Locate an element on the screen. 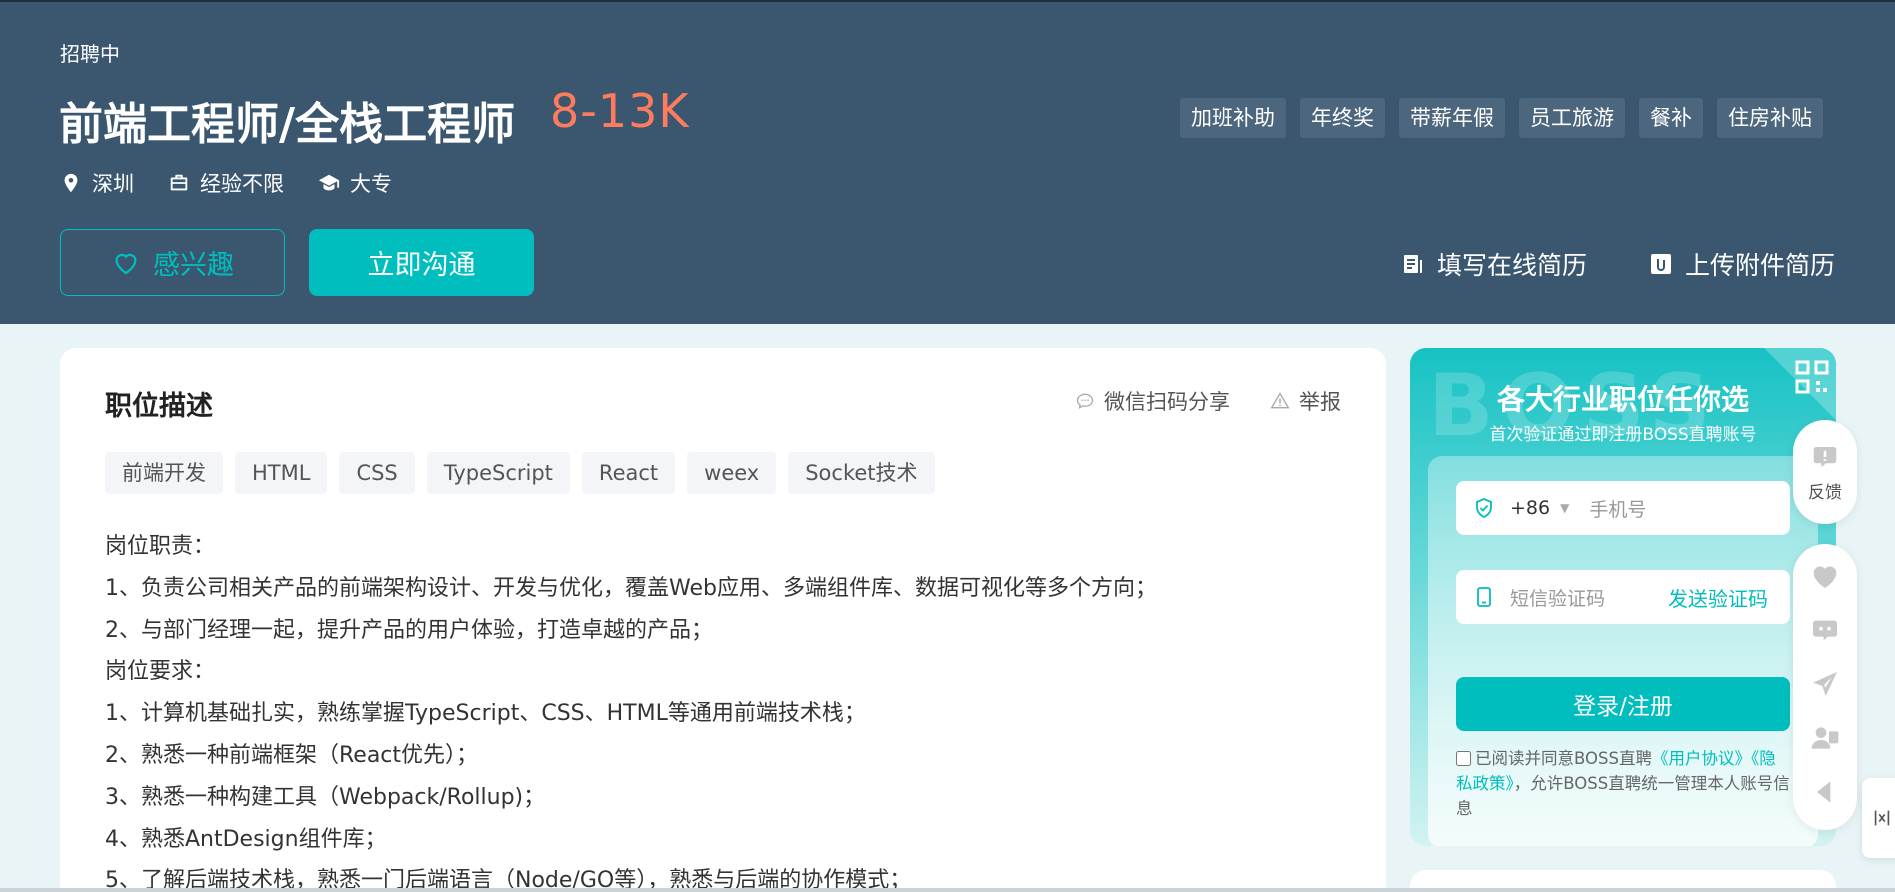  online-resume-link: 填写在线简历 is located at coordinates (1494, 264).